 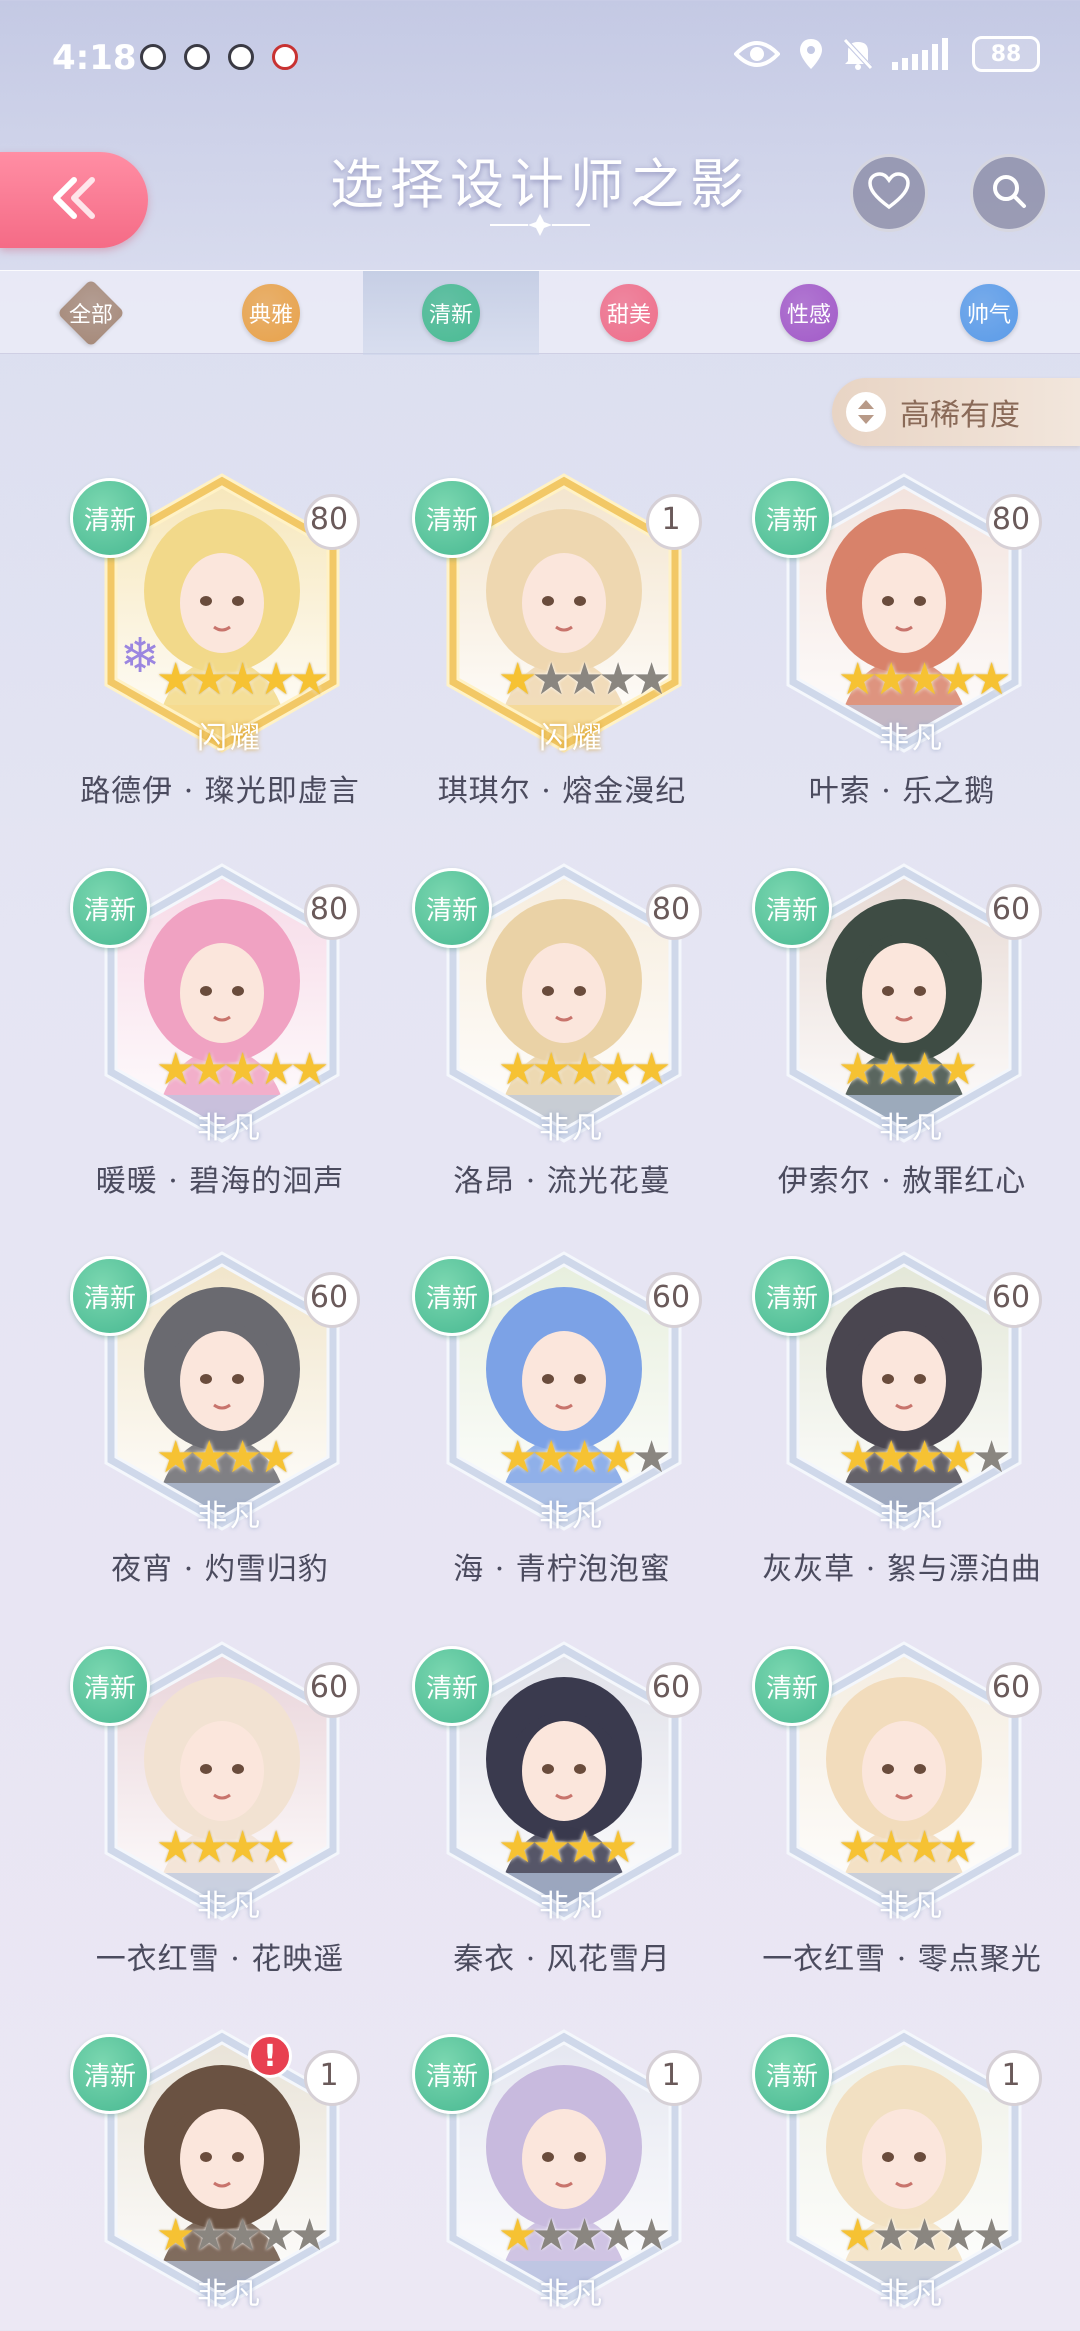 I want to click on filter-tab: 典雅, so click(x=271, y=313).